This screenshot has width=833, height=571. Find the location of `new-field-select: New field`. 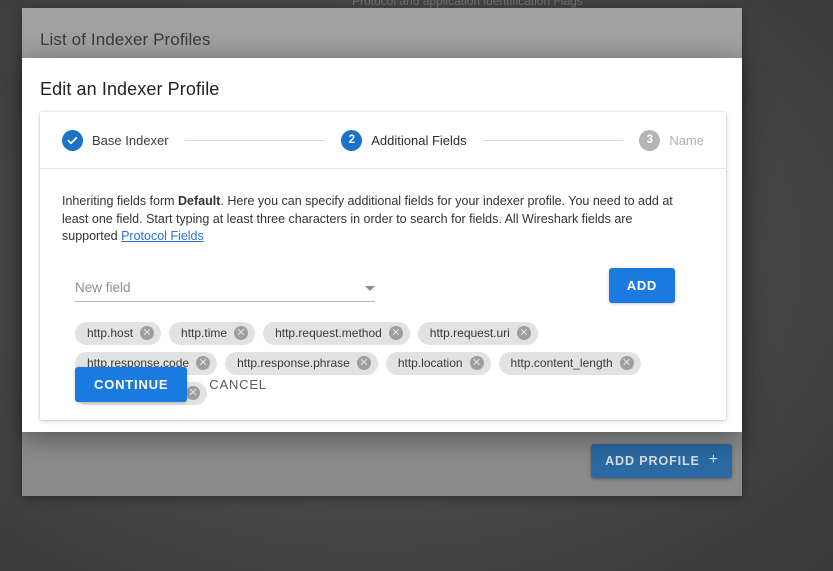

new-field-select: New field is located at coordinates (225, 291).